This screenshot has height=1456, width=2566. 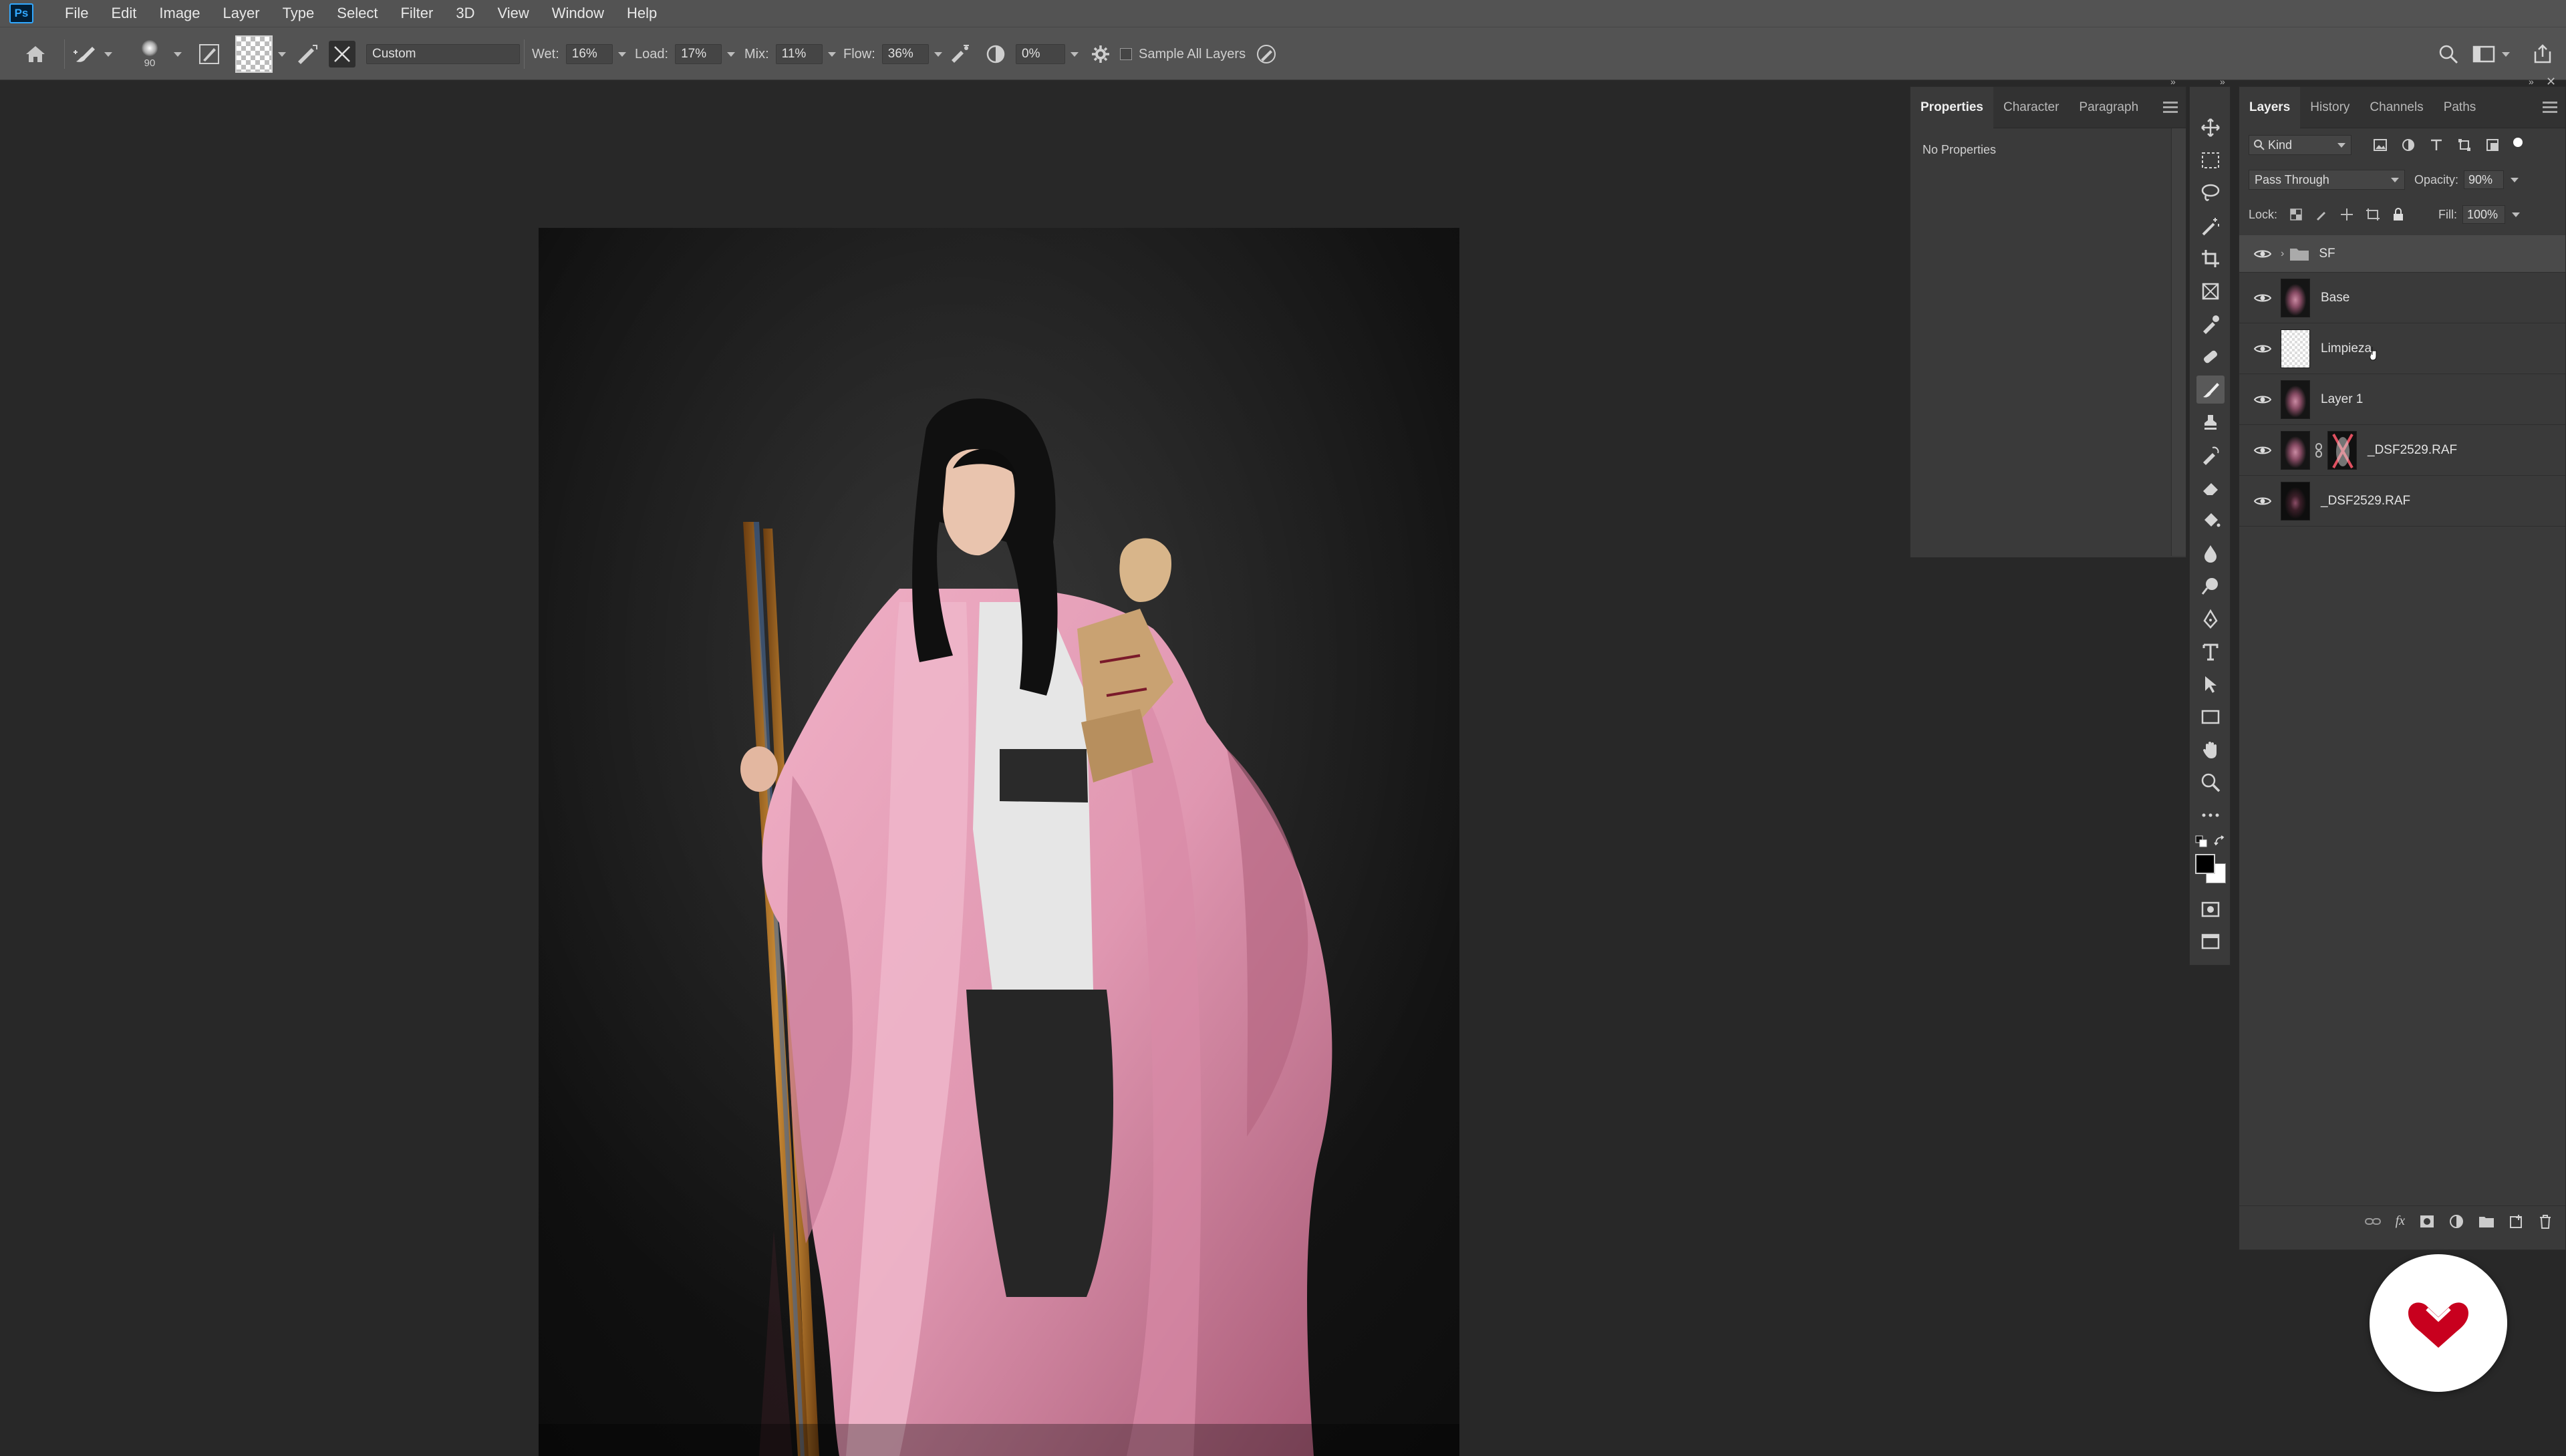 I want to click on crop-tool, so click(x=2210, y=259).